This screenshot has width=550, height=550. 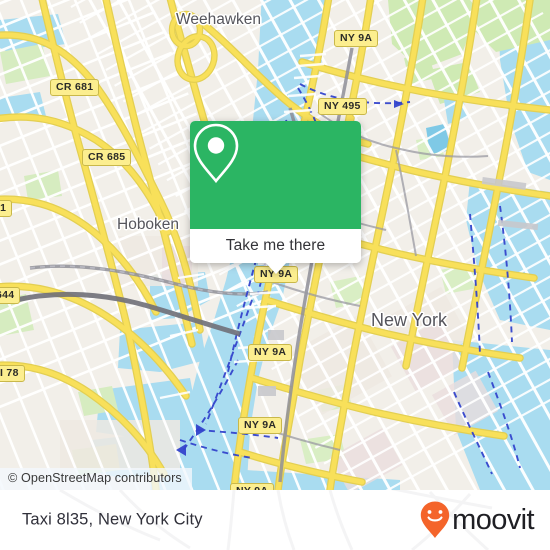 I want to click on route-shield: 644, so click(x=10, y=295).